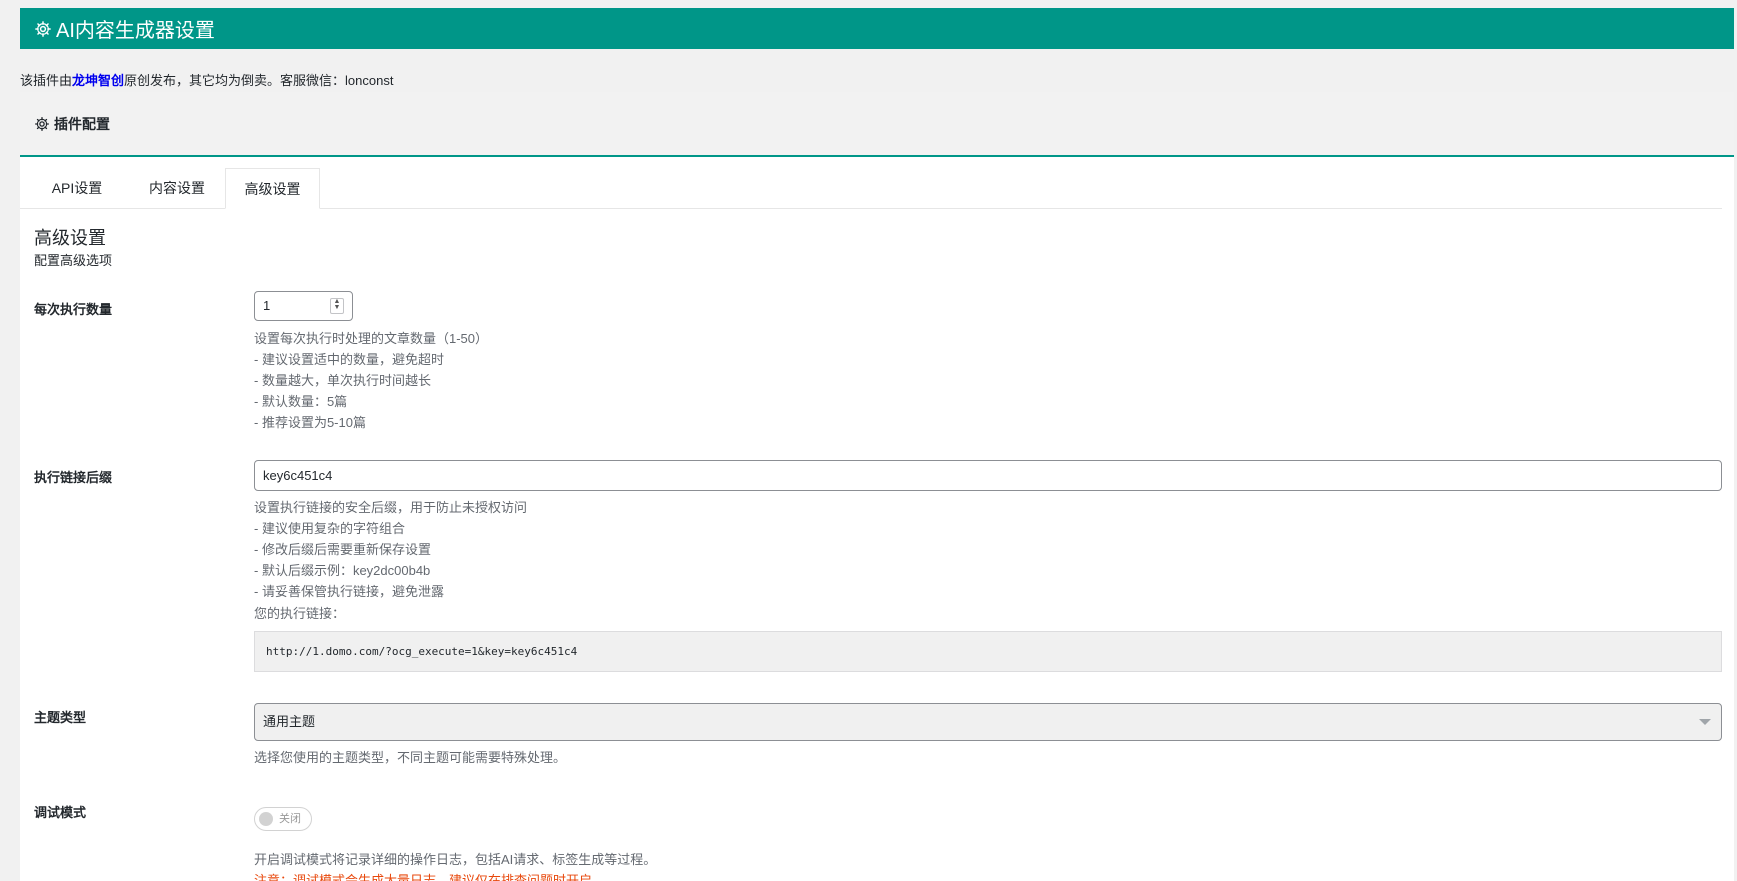  I want to click on debug-mode-description: 开启调试模式将记录详细的操作日志，包括AI请求、标签生成等过程。, so click(455, 859).